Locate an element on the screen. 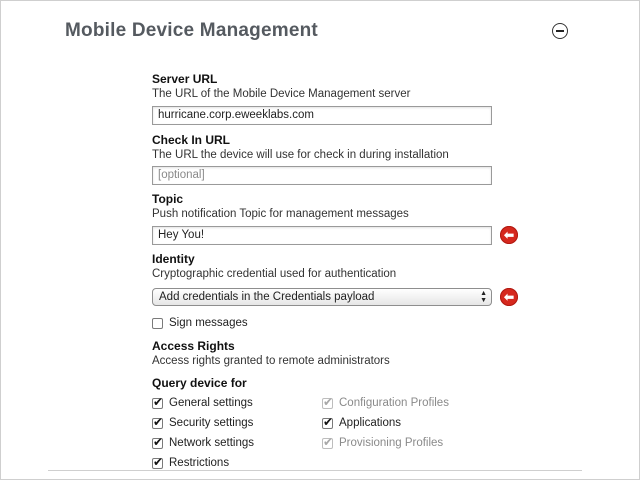 The image size is (640, 480). server-url-label: Server URL is located at coordinates (185, 79).